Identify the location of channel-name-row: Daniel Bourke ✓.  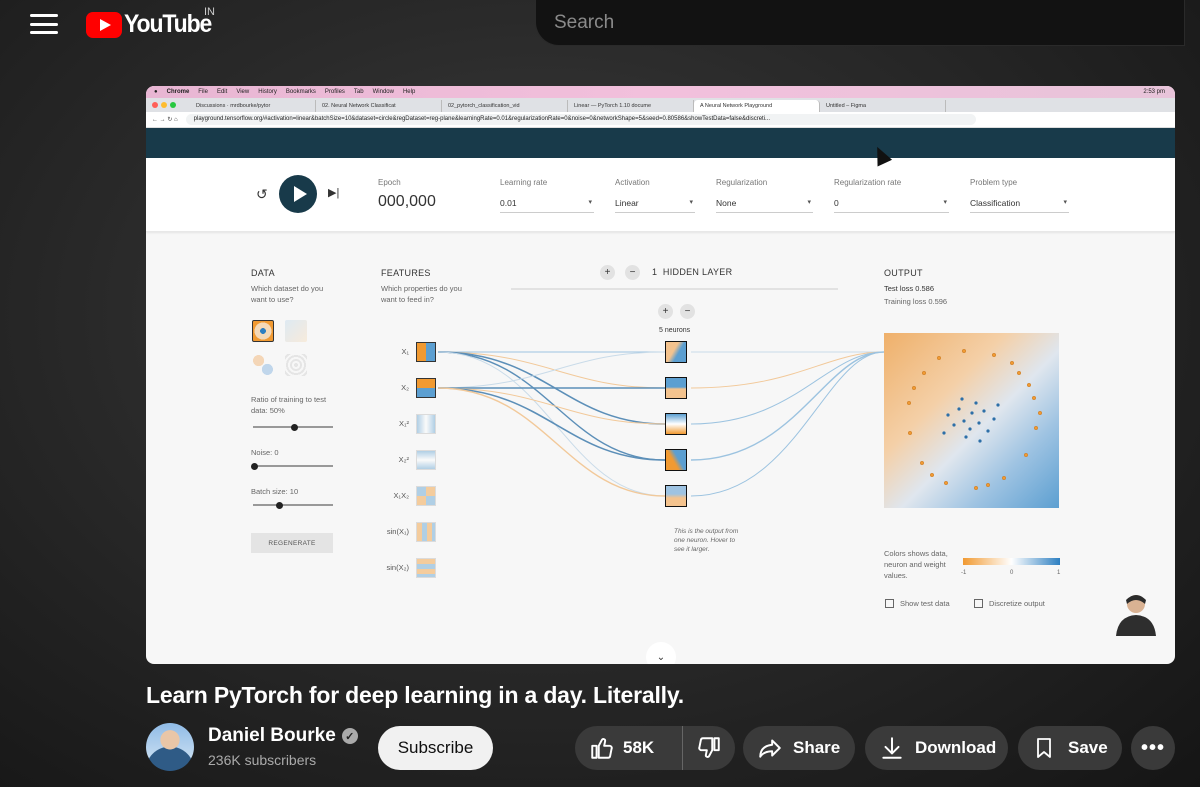
(283, 736).